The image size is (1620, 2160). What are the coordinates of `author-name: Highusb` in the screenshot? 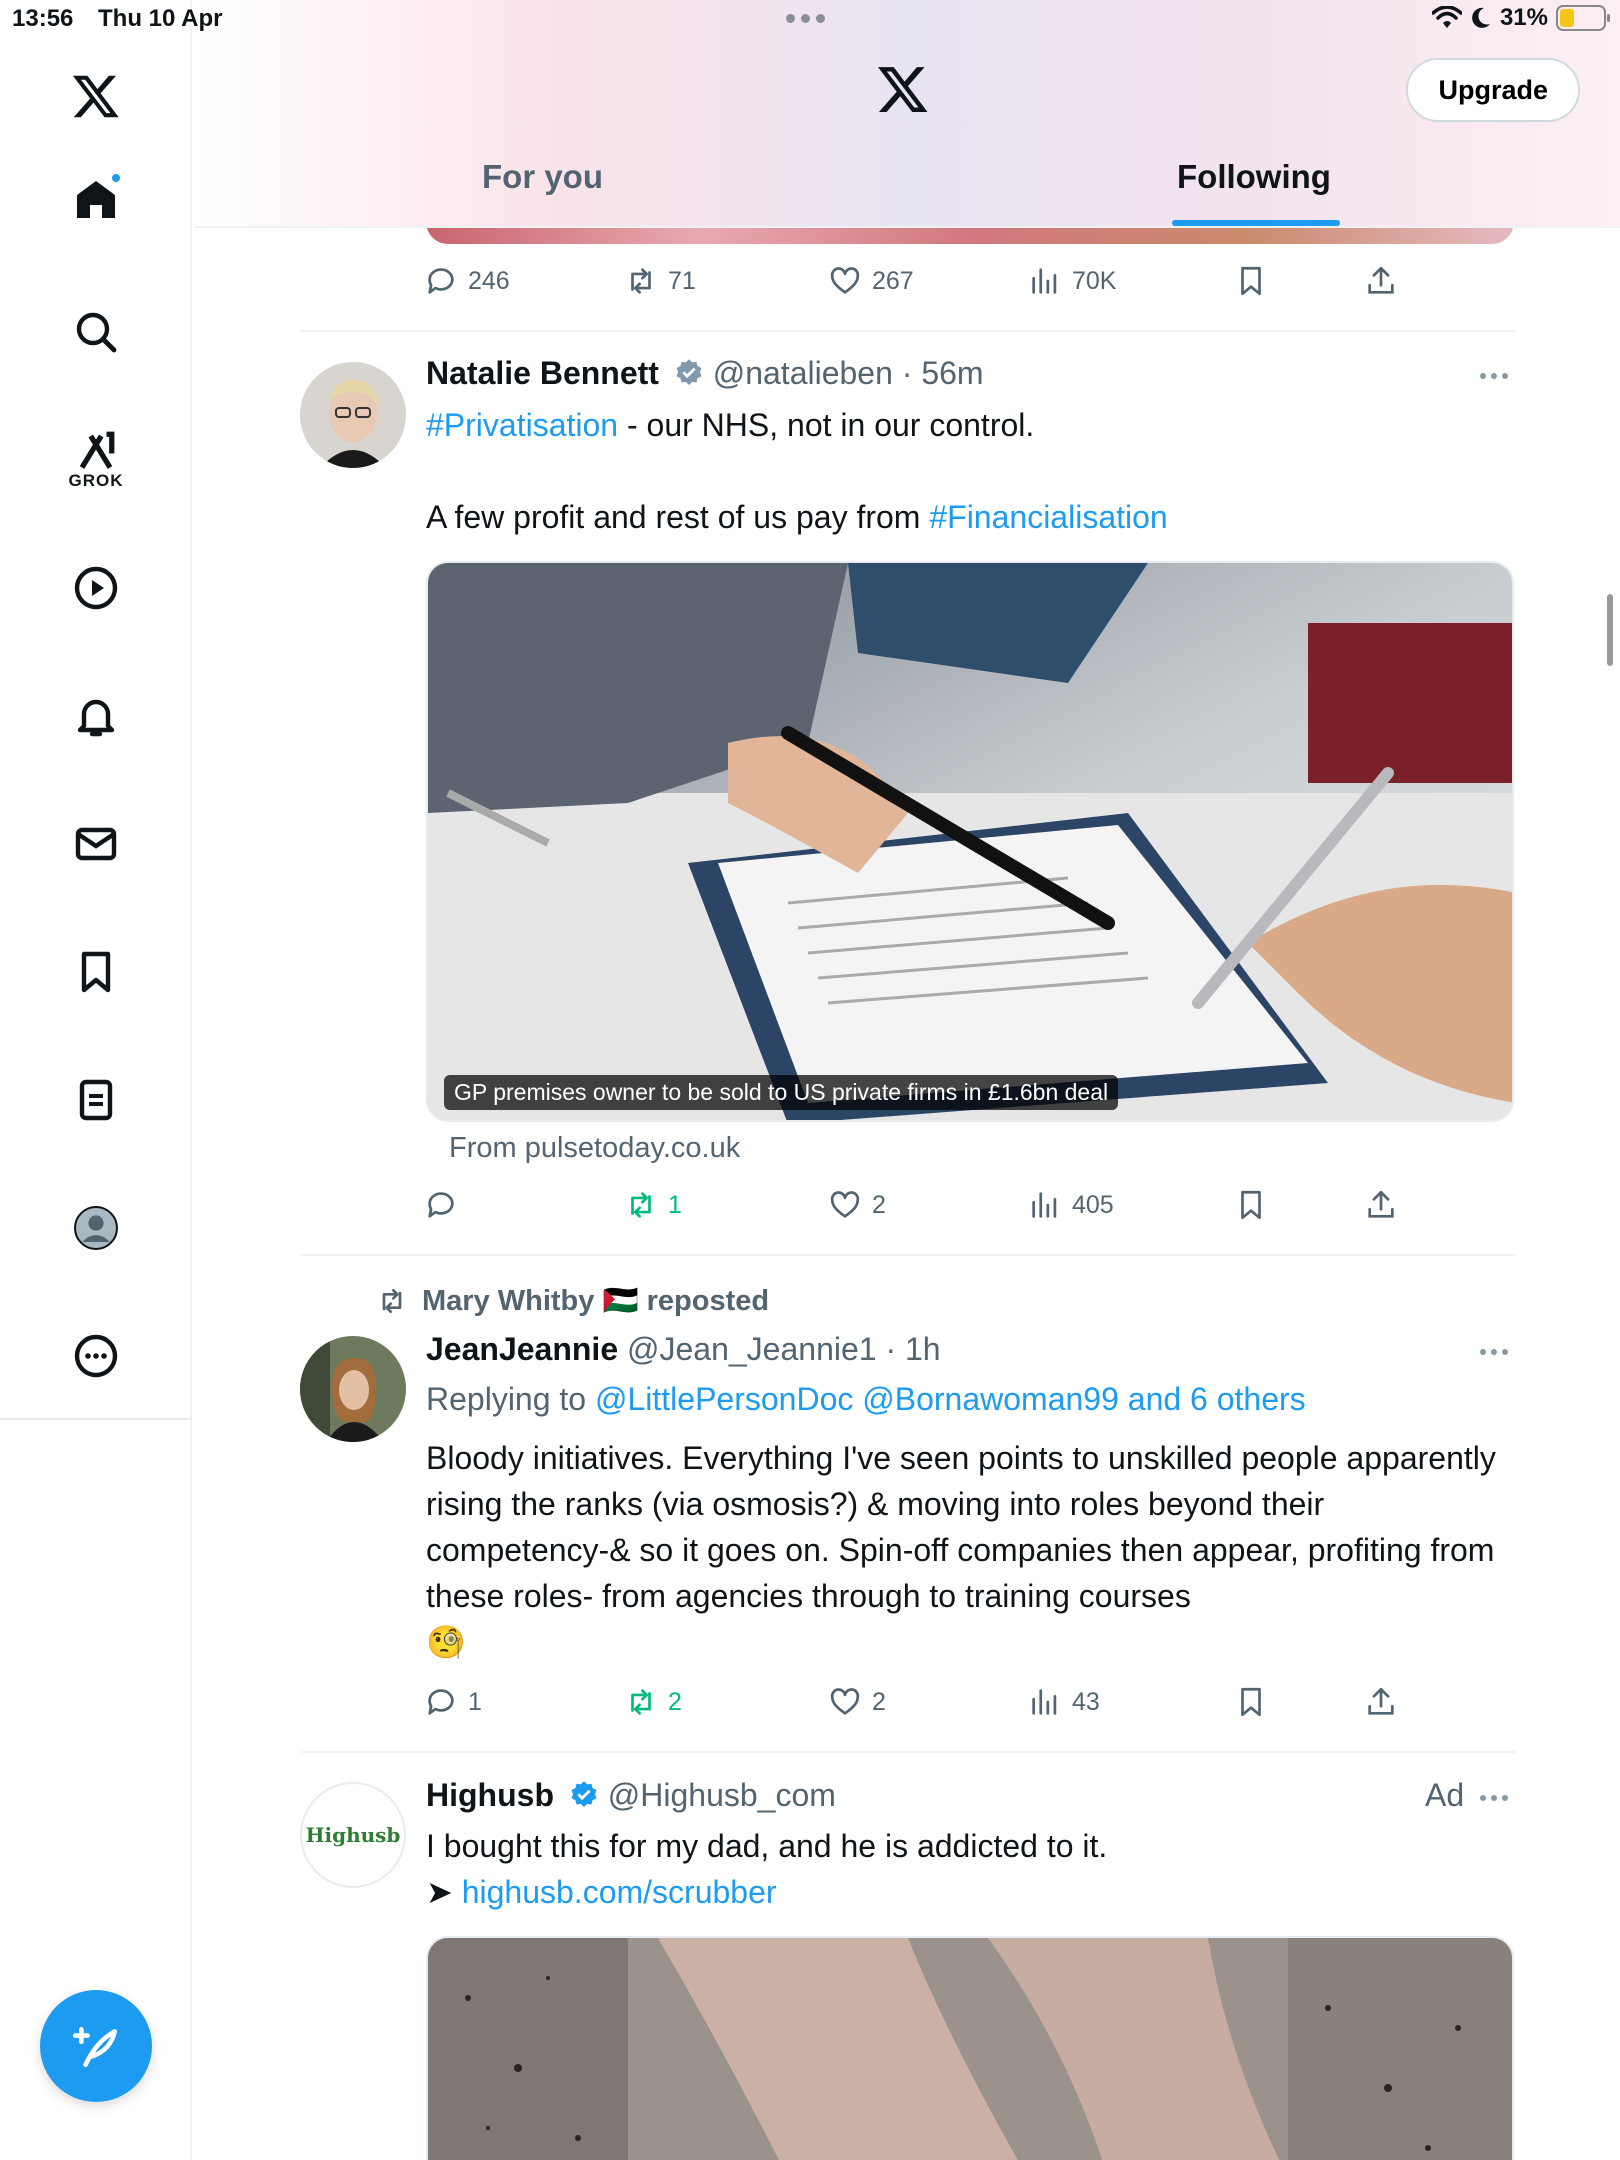 It's located at (490, 1795).